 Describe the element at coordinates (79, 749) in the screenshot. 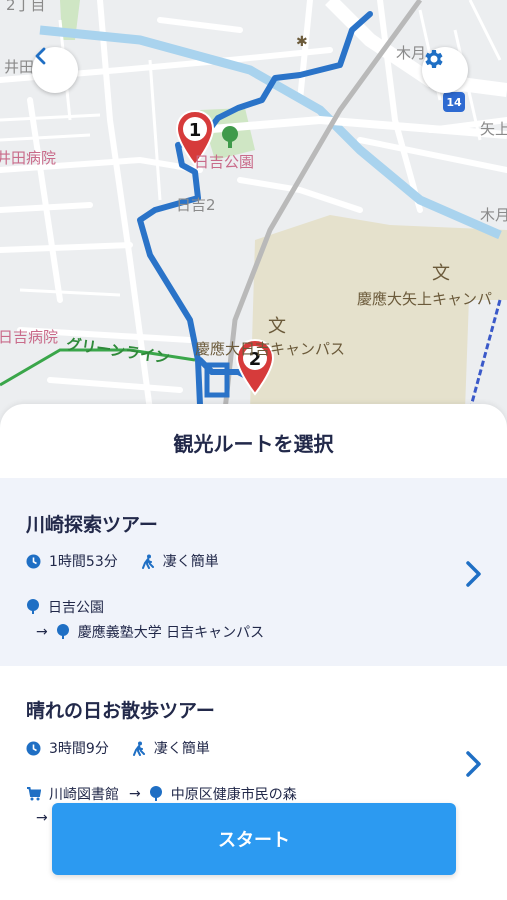

I see `tour-duration: 3時間9分` at that location.